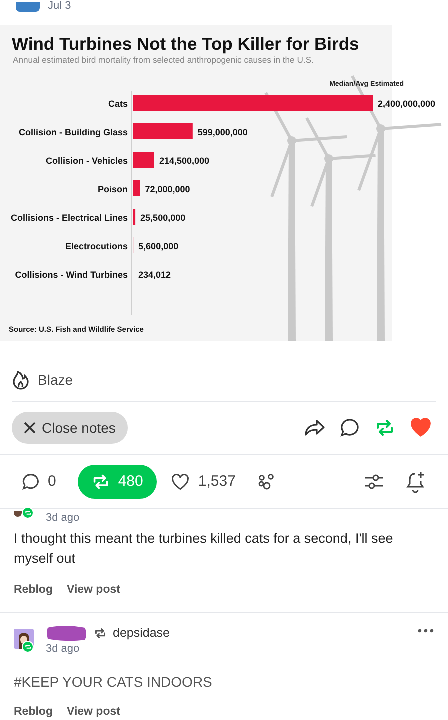 This screenshot has width=448, height=720. I want to click on value-label: 234,012, so click(155, 275).